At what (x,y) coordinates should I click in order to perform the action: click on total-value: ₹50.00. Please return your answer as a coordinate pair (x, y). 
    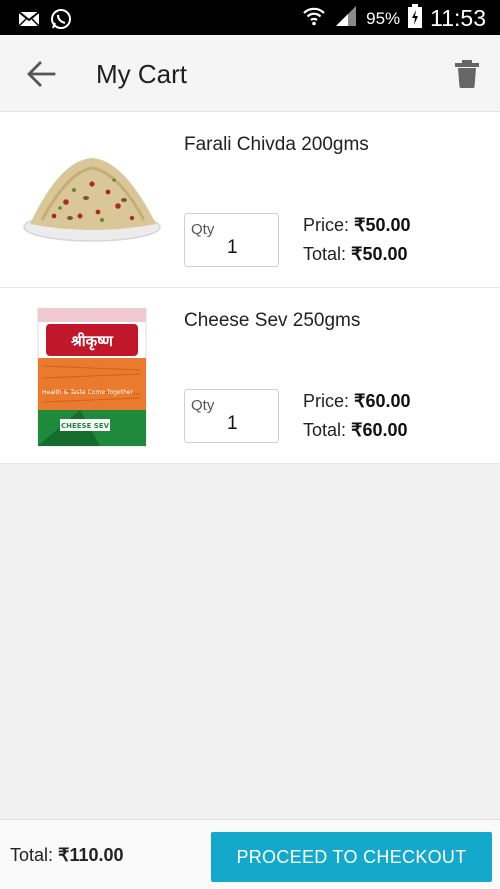
    Looking at the image, I should click on (379, 254).